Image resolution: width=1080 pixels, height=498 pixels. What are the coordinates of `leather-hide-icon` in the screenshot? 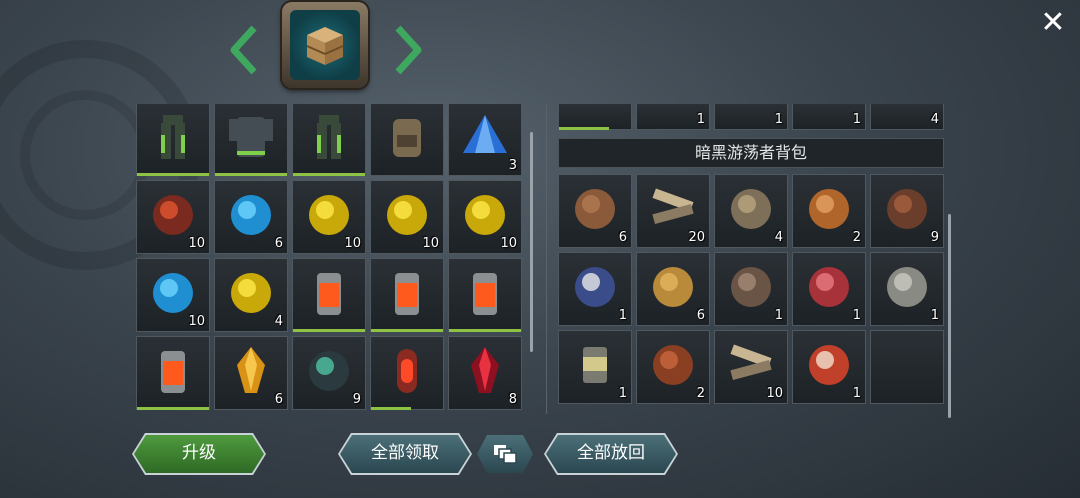 It's located at (595, 211).